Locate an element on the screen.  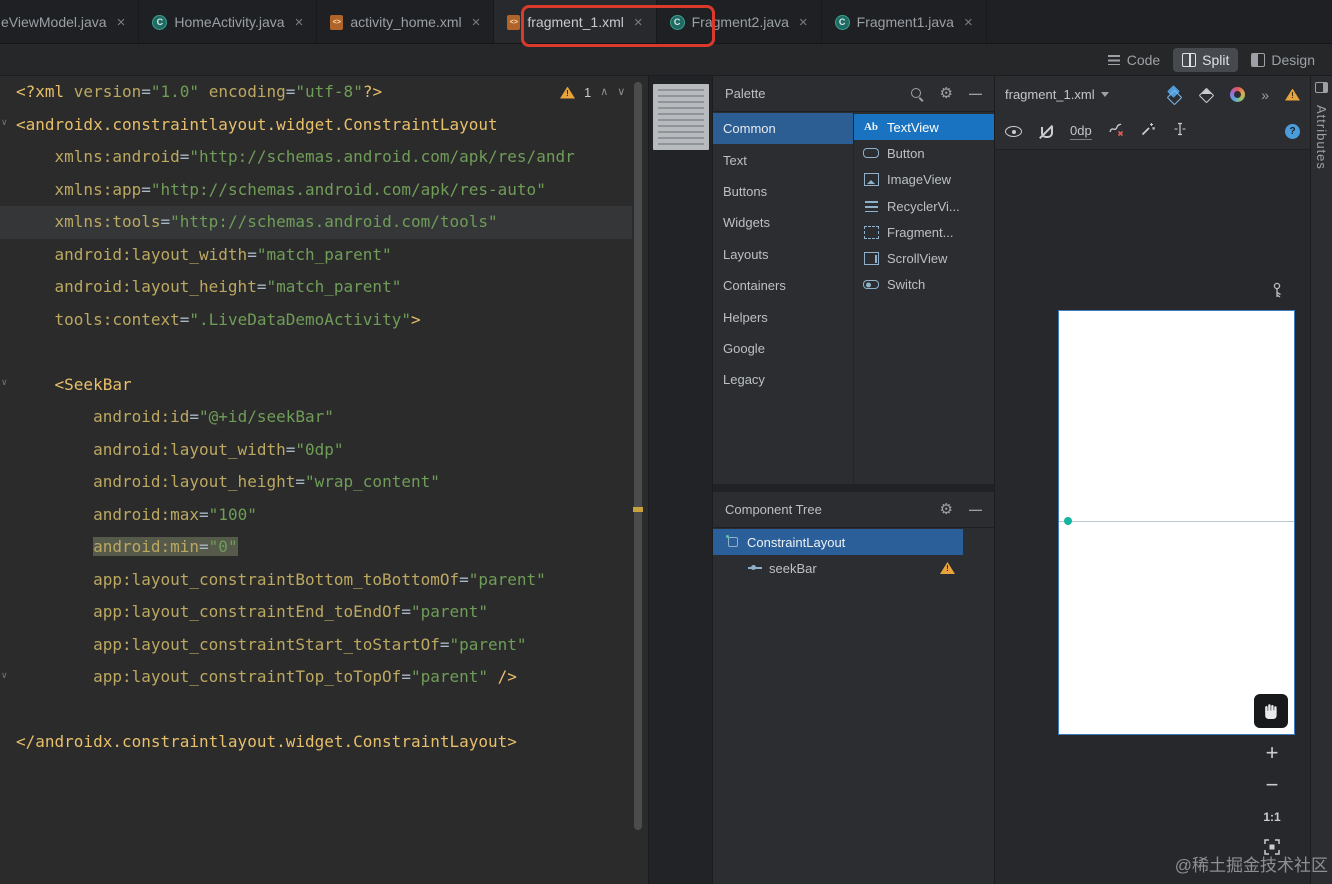
scrollview-icon is located at coordinates (871, 259).